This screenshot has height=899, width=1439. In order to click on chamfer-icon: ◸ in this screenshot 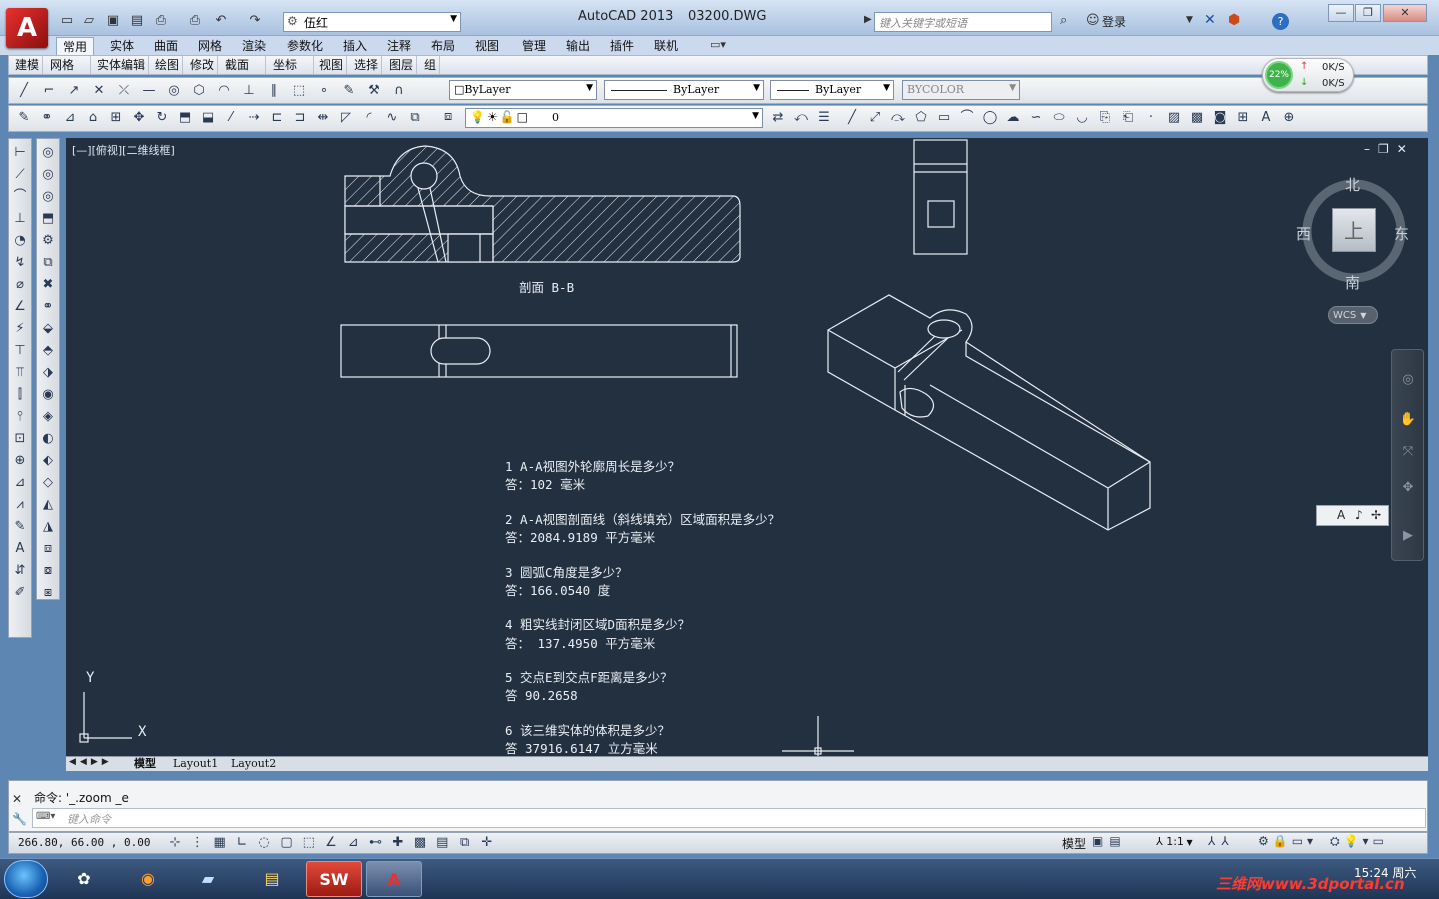, I will do `click(346, 118)`.